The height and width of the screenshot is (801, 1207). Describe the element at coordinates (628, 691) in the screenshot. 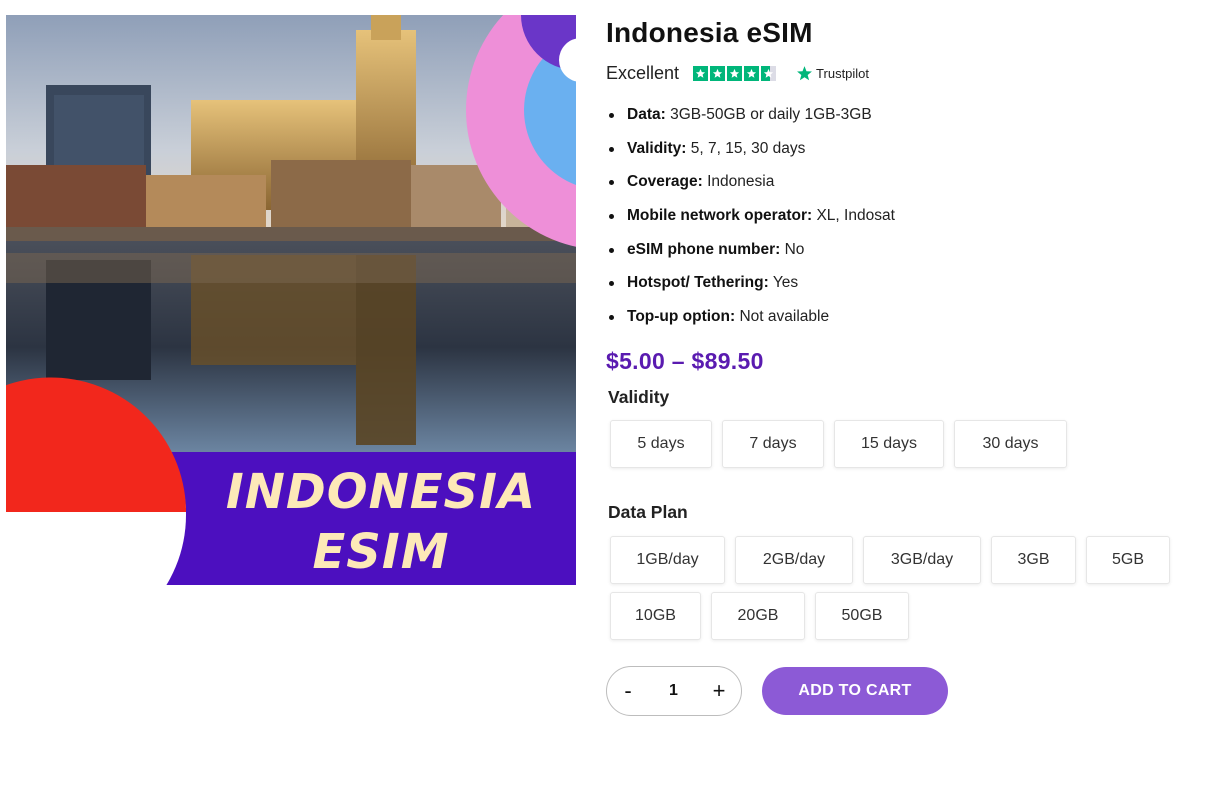

I see `quantity-decrease-button: -` at that location.